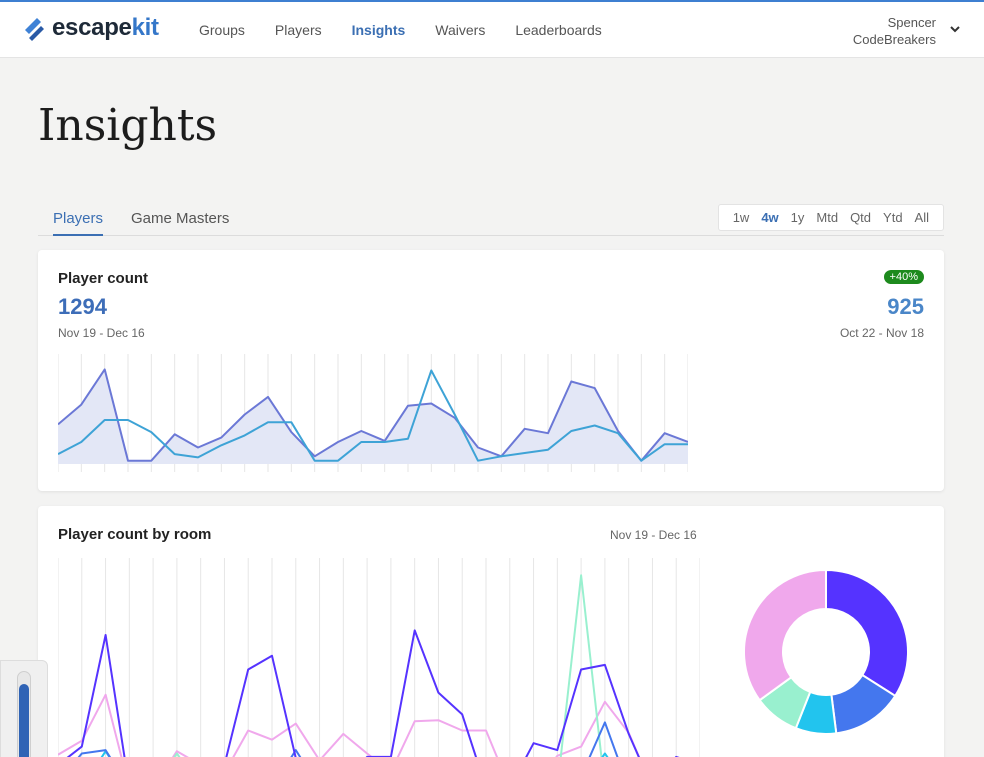 The image size is (984, 757). I want to click on previous-date-range: Oct 22 - Nov 18, so click(881, 333).